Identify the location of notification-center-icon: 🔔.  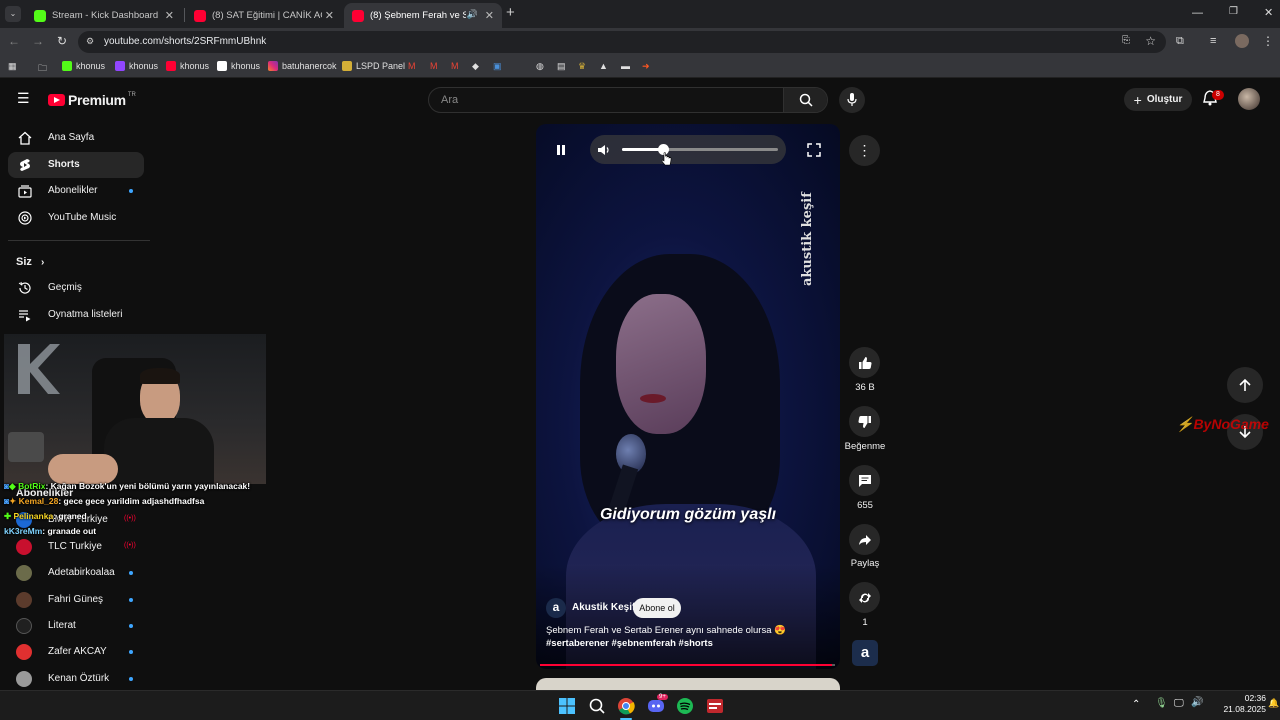
(1273, 703).